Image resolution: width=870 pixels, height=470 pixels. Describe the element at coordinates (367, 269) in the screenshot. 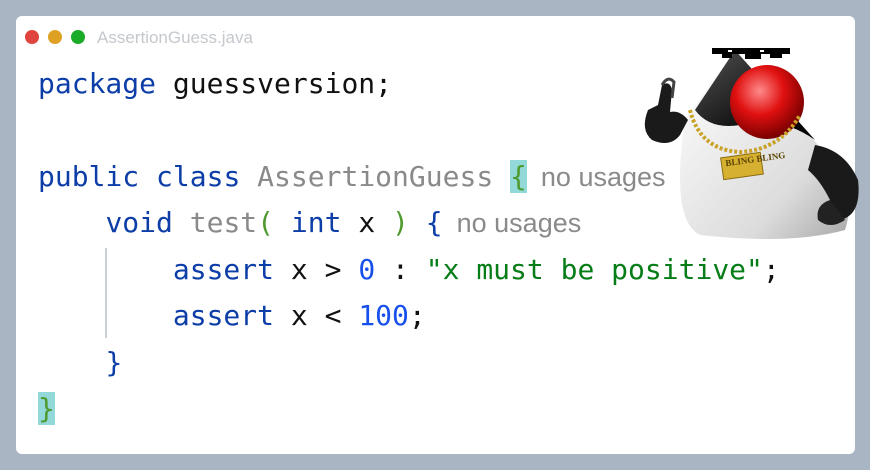

I see `number-literal: 0` at that location.